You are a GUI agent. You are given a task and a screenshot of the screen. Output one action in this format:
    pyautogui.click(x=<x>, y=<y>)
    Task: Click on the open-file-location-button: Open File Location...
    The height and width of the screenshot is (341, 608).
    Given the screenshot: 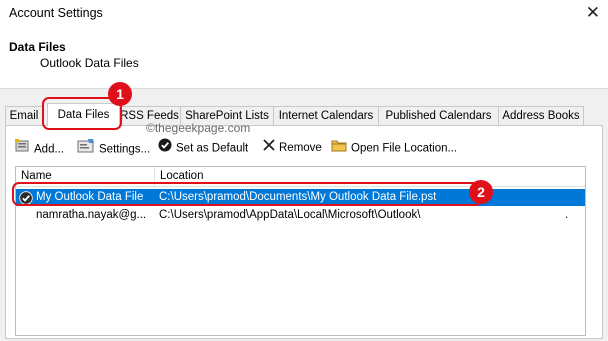 What is the action you would take?
    pyautogui.click(x=394, y=148)
    